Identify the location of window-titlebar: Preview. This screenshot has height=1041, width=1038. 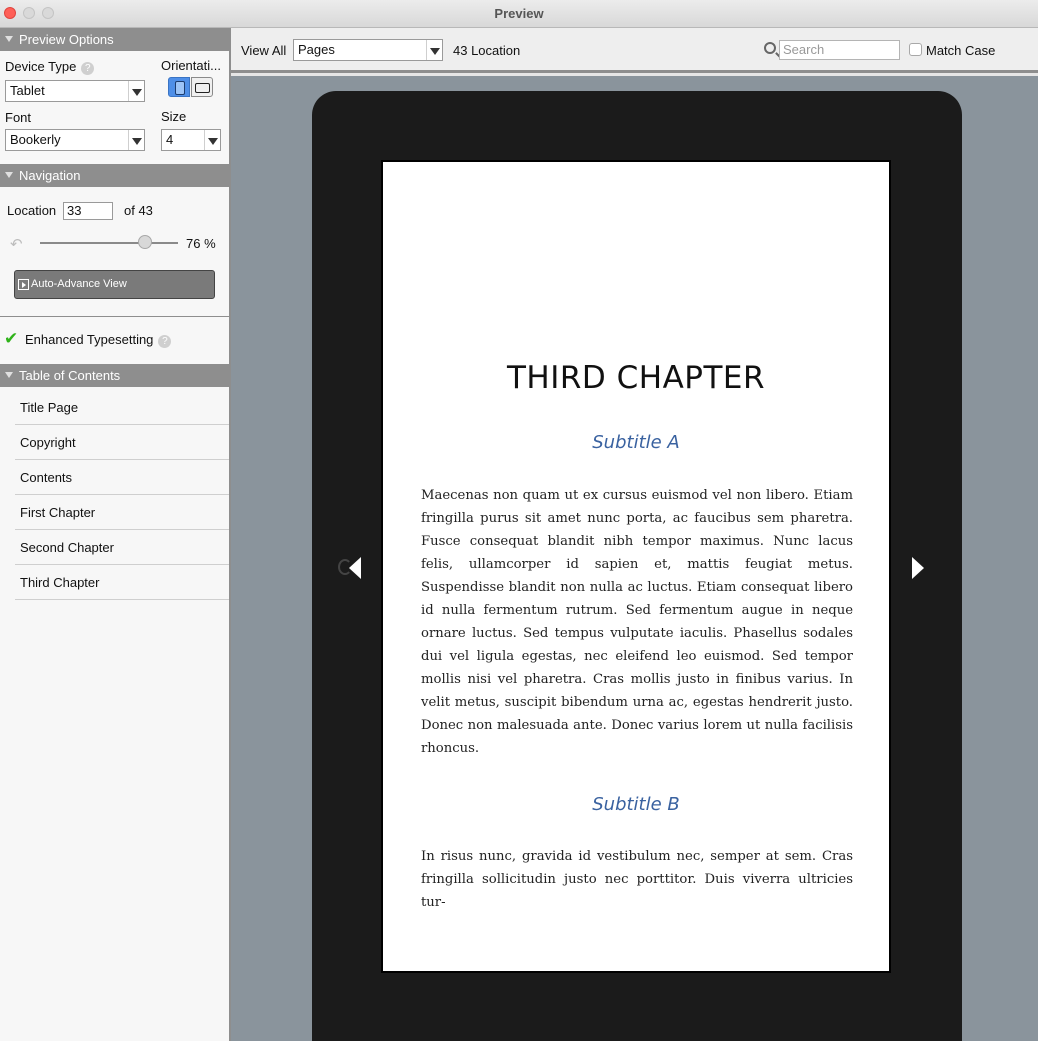
(519, 14).